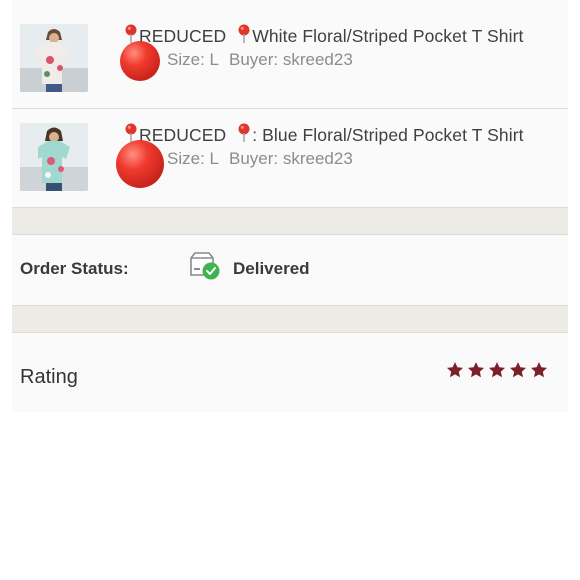 This screenshot has height=580, width=580. I want to click on rating-stars, so click(497, 370).